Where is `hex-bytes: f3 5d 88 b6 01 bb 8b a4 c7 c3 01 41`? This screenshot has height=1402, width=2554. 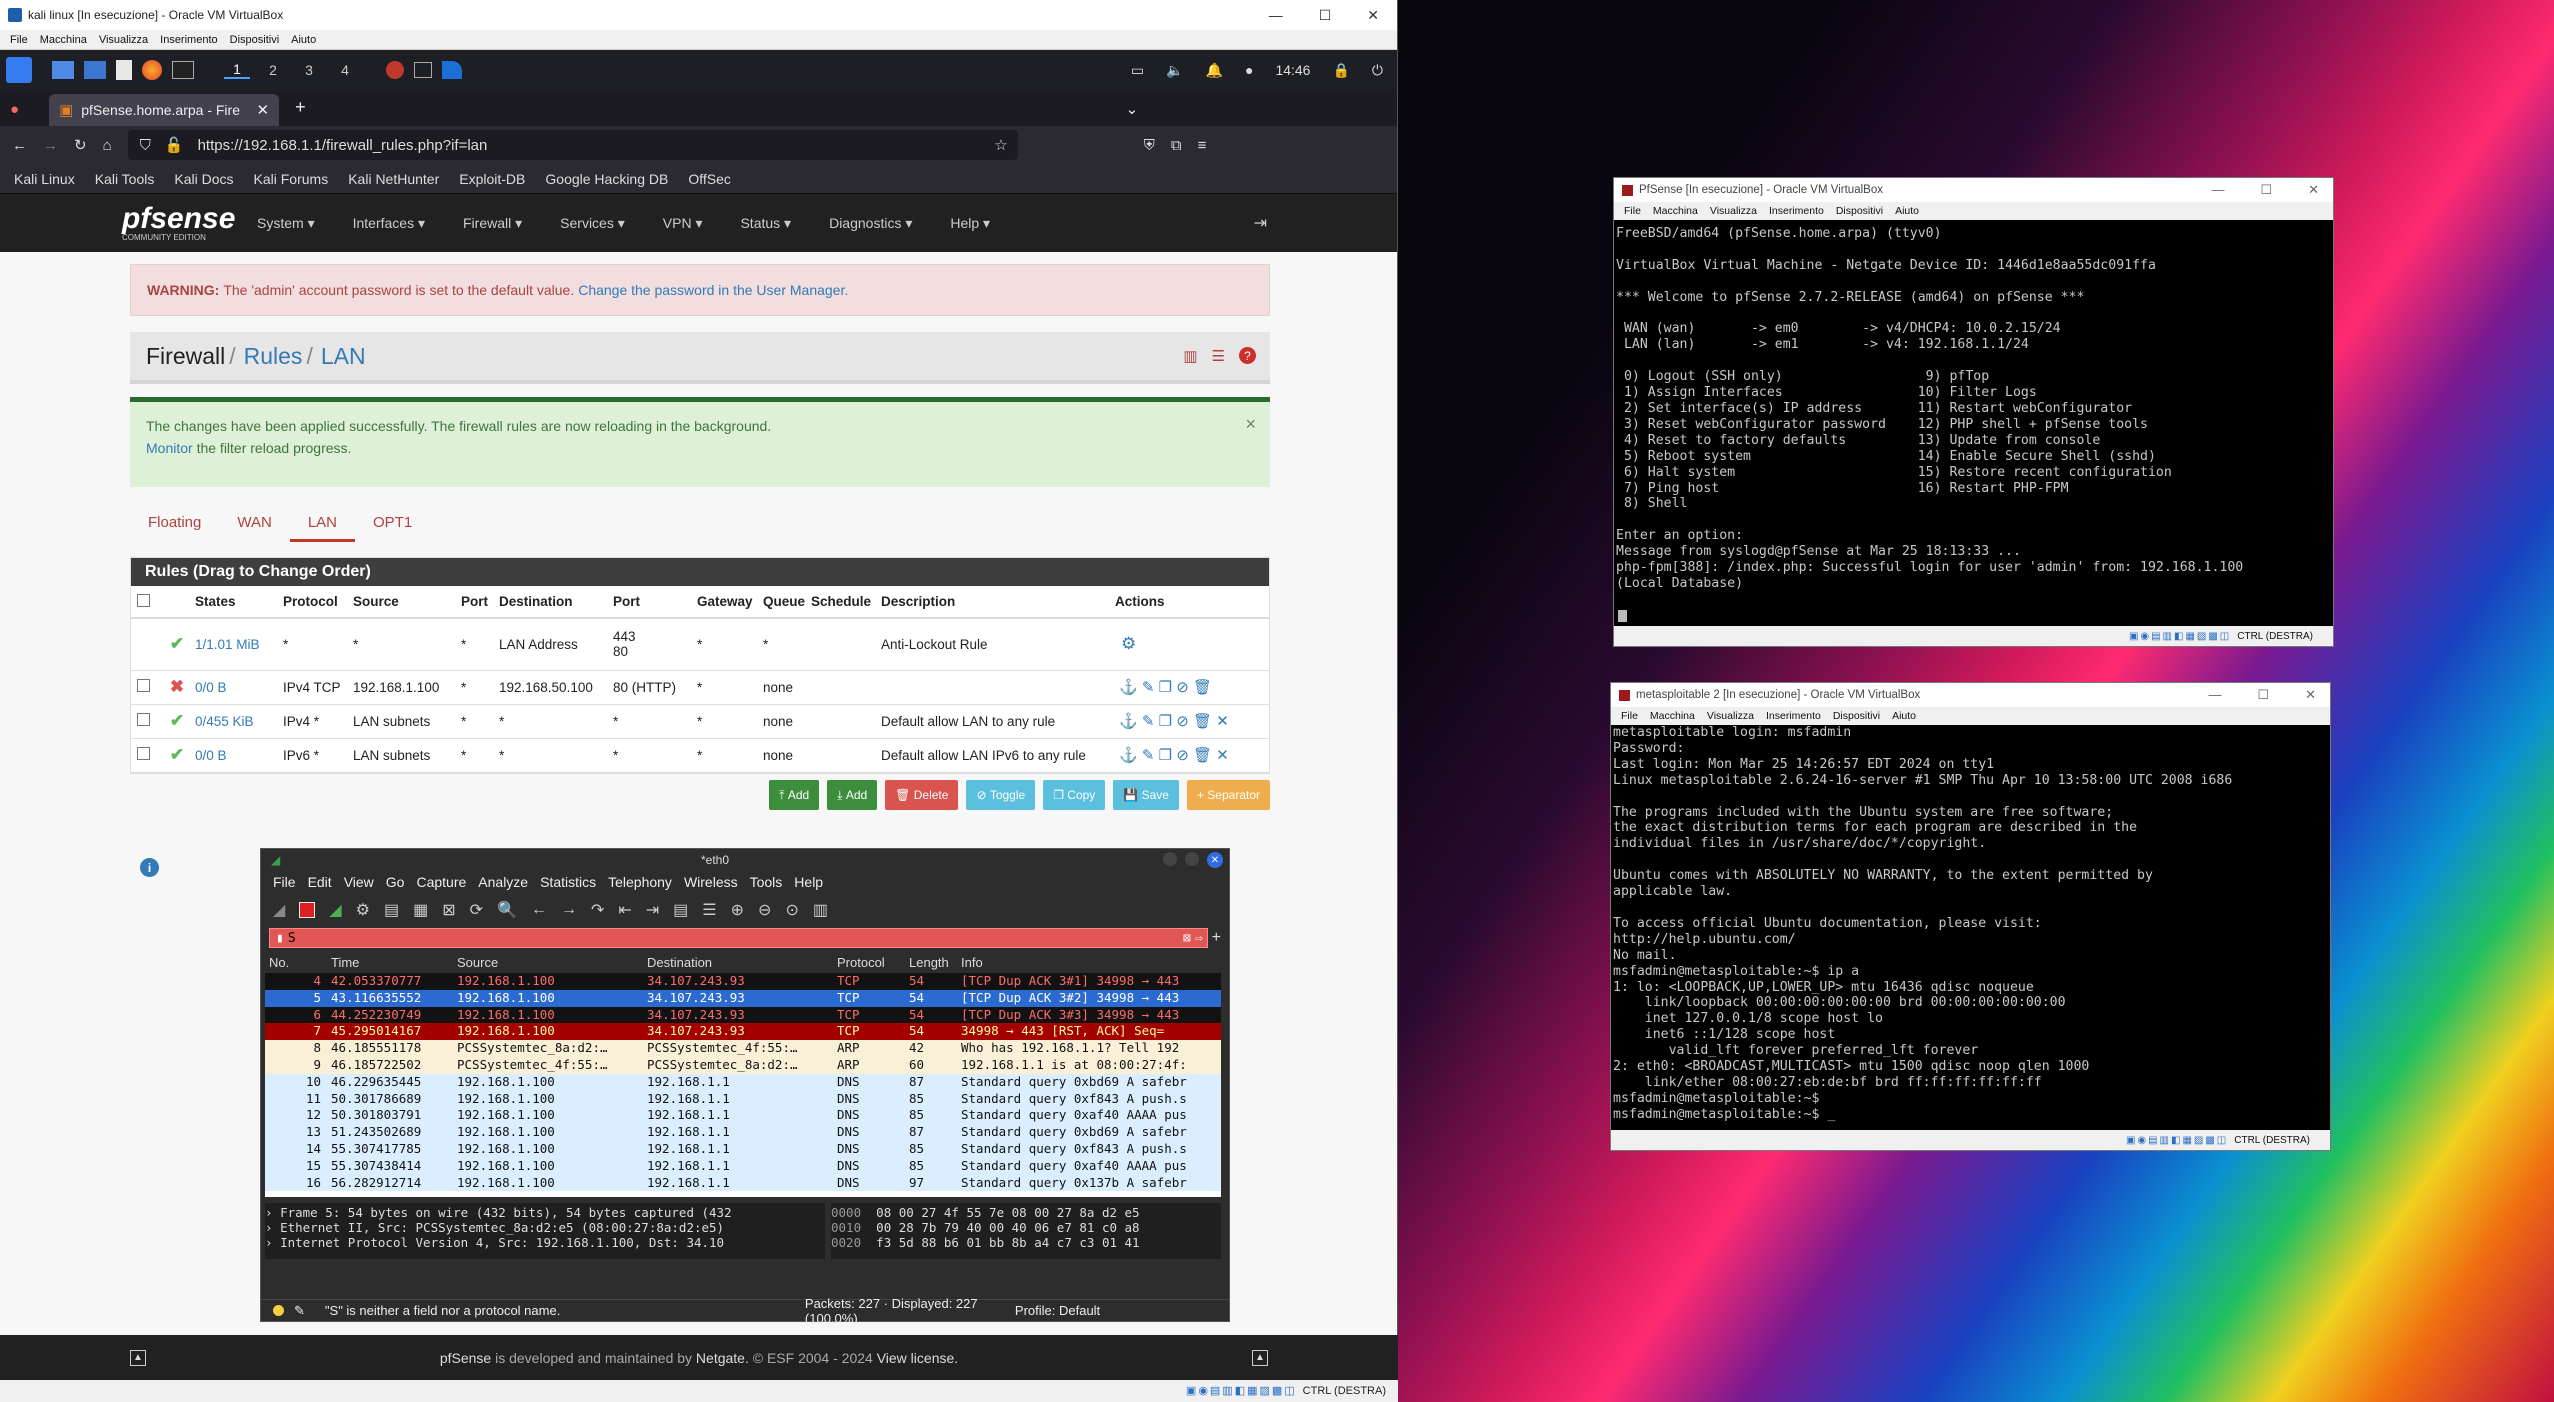
hex-bytes: f3 5d 88 b6 01 bb 8b a4 c7 c3 01 41 is located at coordinates (1007, 1242).